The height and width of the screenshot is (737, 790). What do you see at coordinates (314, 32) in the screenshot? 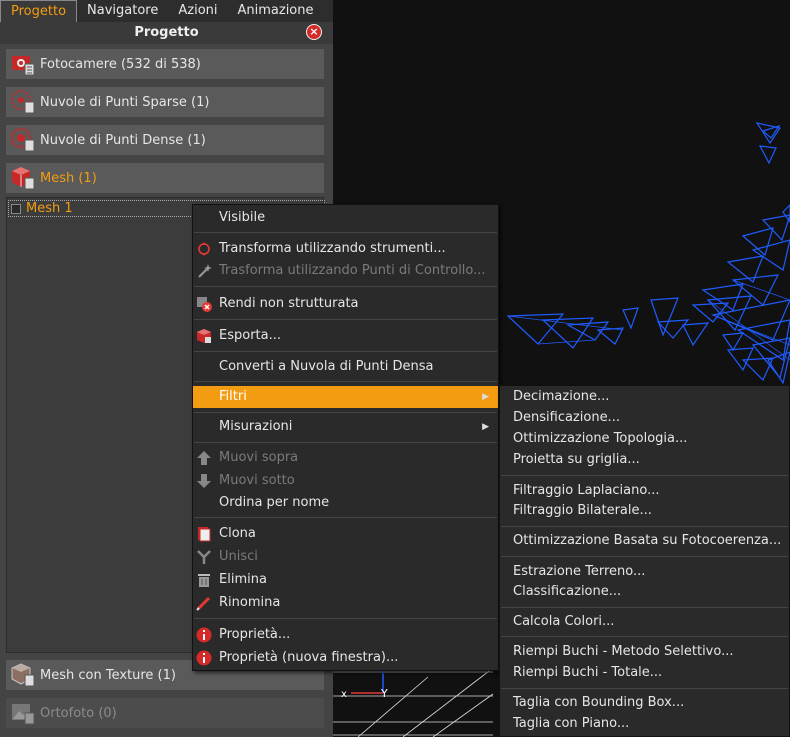
I see `close-icon: ×` at bounding box center [314, 32].